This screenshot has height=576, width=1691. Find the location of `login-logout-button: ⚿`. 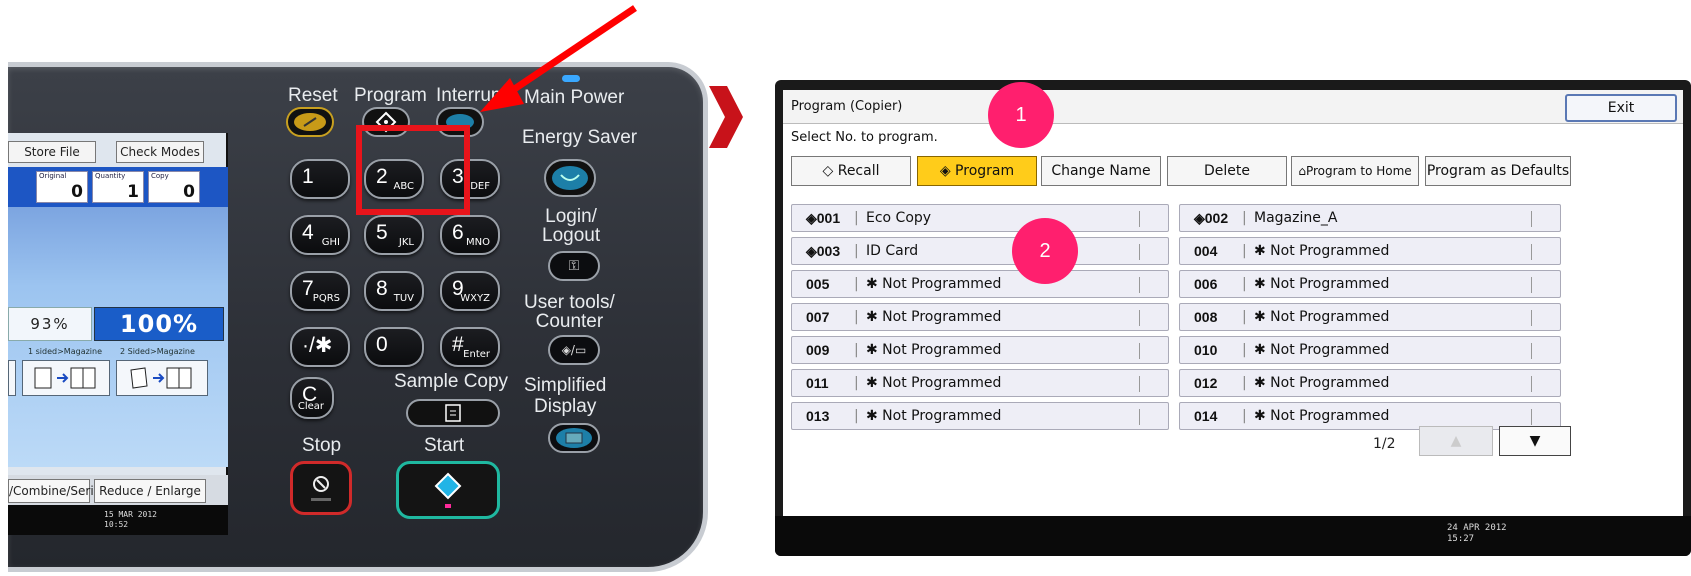

login-logout-button: ⚿ is located at coordinates (574, 266).